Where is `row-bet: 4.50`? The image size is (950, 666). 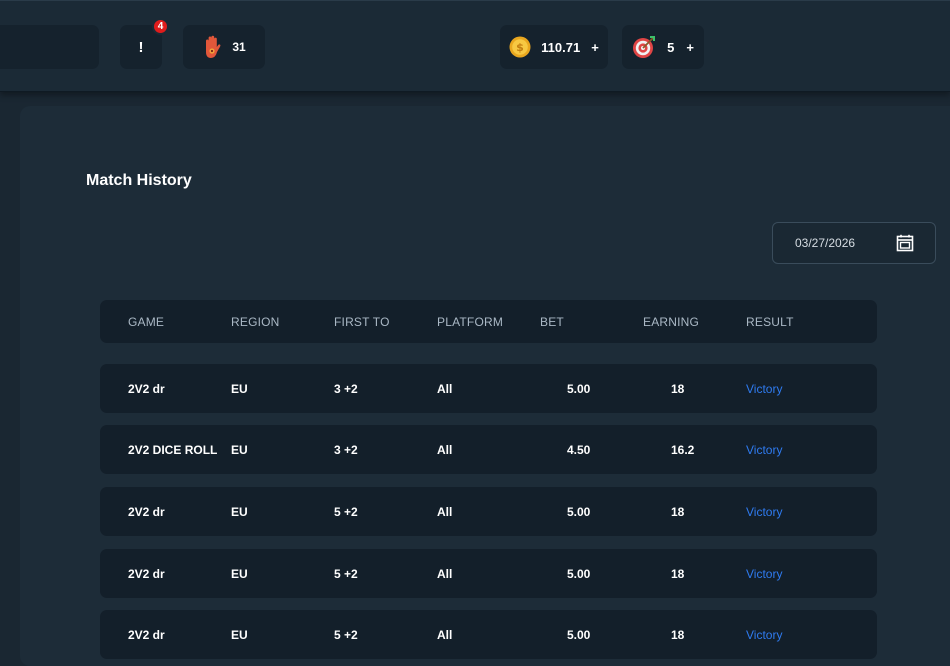 row-bet: 4.50 is located at coordinates (579, 449).